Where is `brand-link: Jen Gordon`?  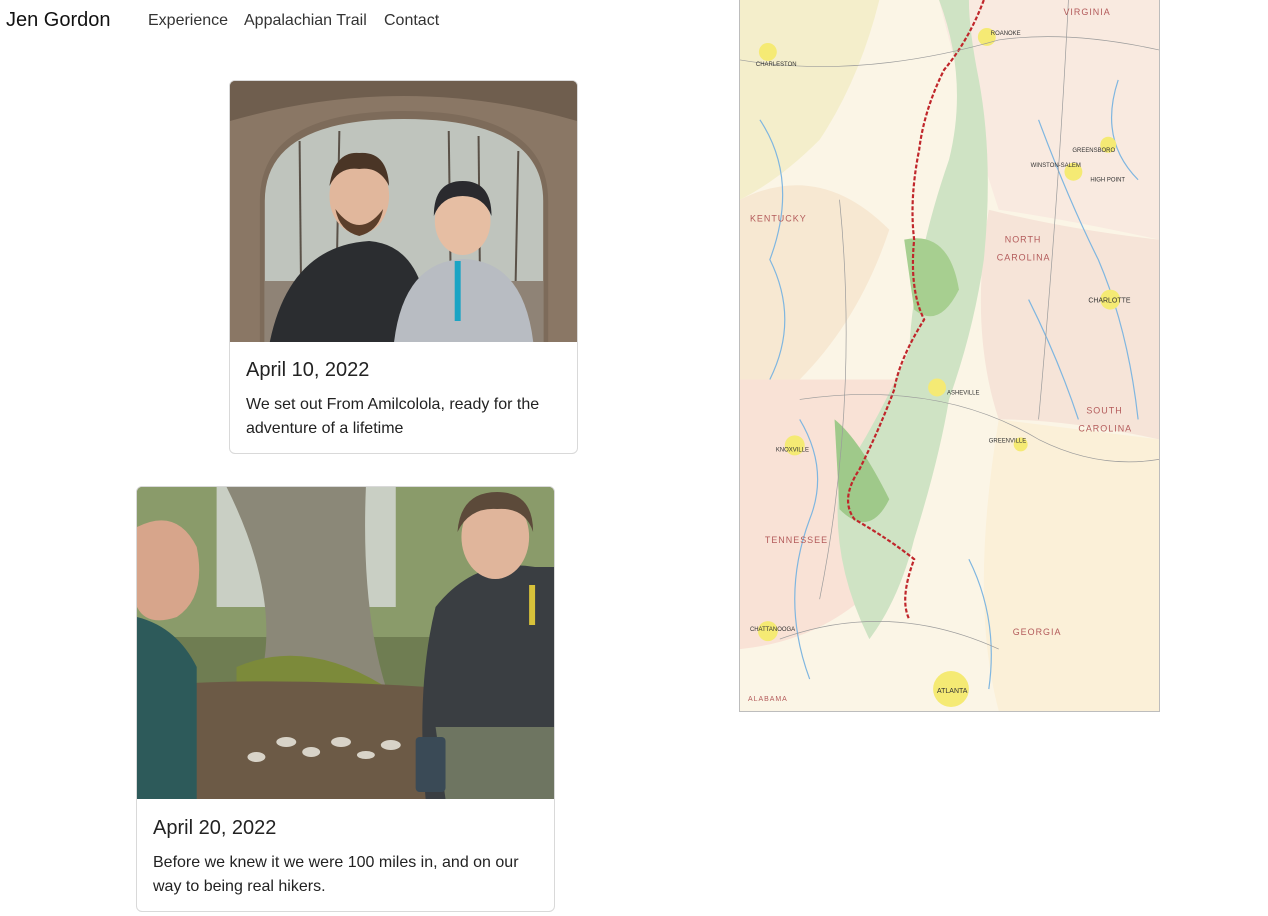 brand-link: Jen Gordon is located at coordinates (58, 20).